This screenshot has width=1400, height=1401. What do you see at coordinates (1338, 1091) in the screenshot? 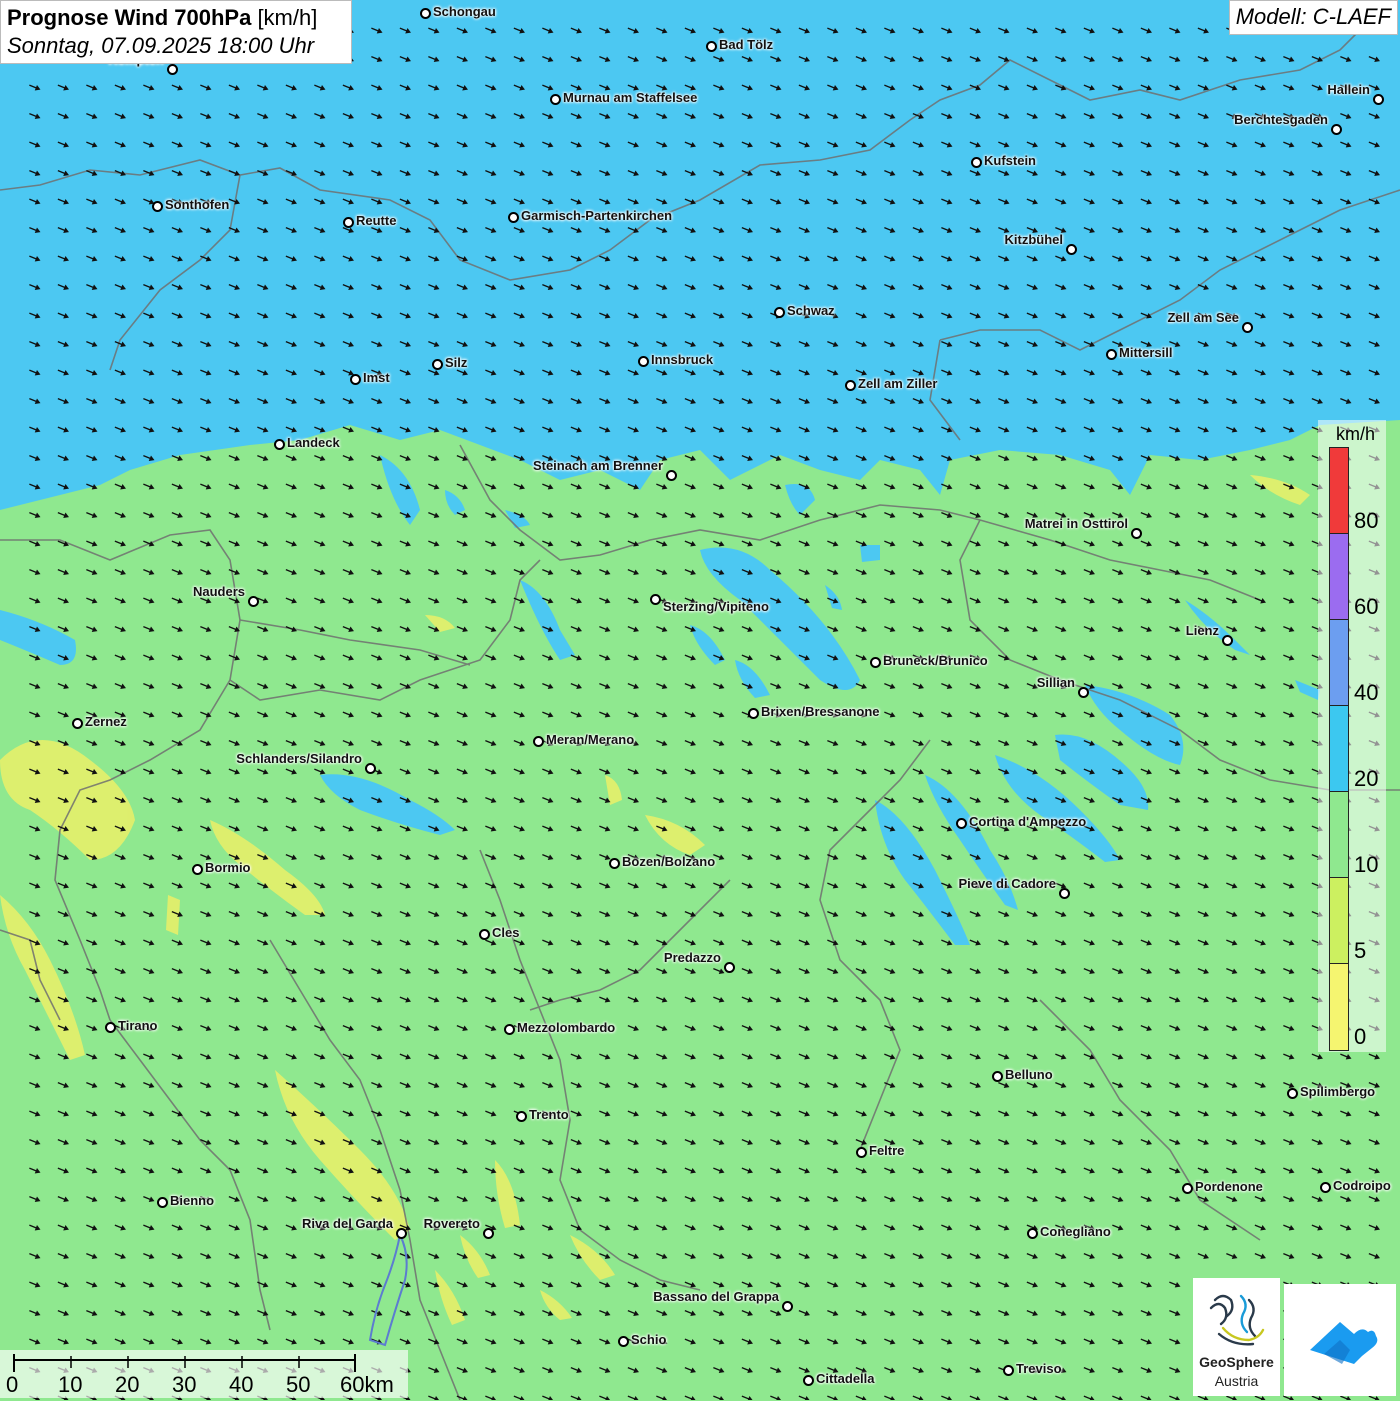
I see `city-label: Spilimbergo` at bounding box center [1338, 1091].